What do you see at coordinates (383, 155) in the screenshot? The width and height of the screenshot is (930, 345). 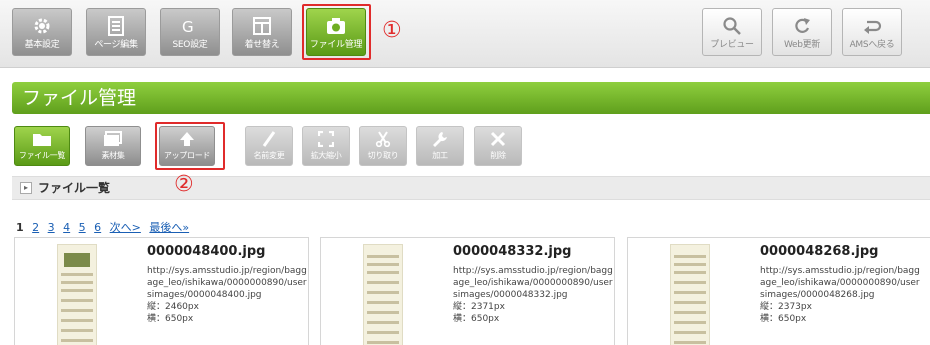 I see `subtoolbar-label: 切り取り` at bounding box center [383, 155].